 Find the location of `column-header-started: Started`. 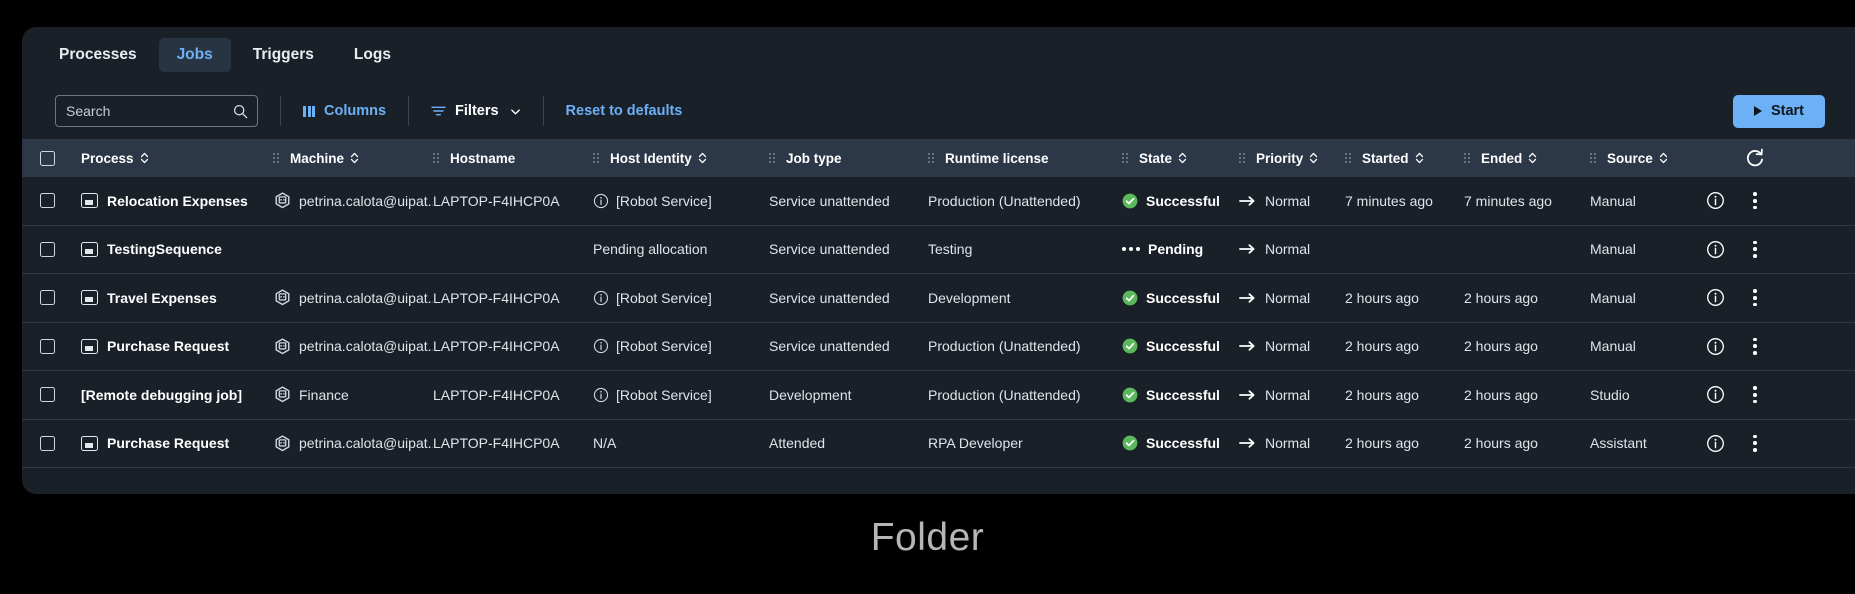

column-header-started: Started is located at coordinates (1404, 158).